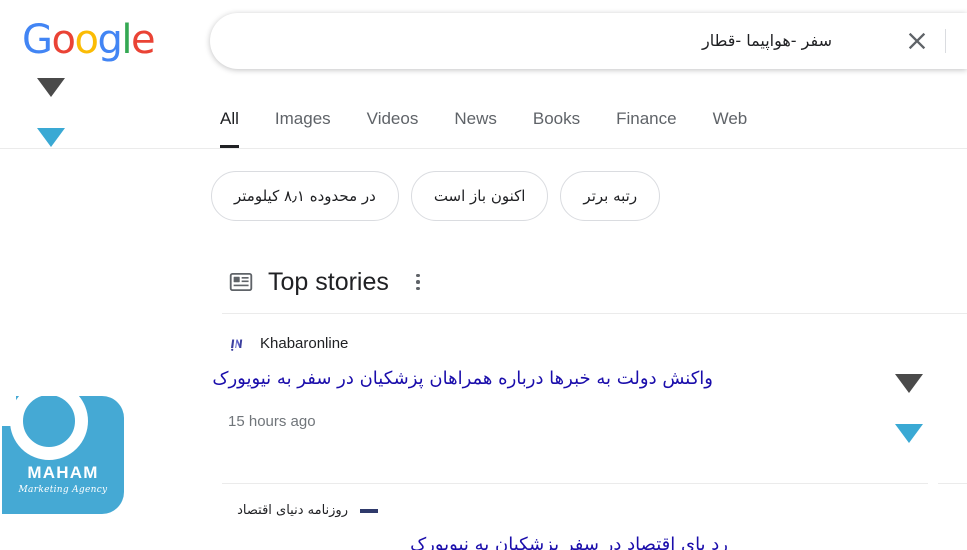 The image size is (967, 550). I want to click on search-divider, so click(945, 41).